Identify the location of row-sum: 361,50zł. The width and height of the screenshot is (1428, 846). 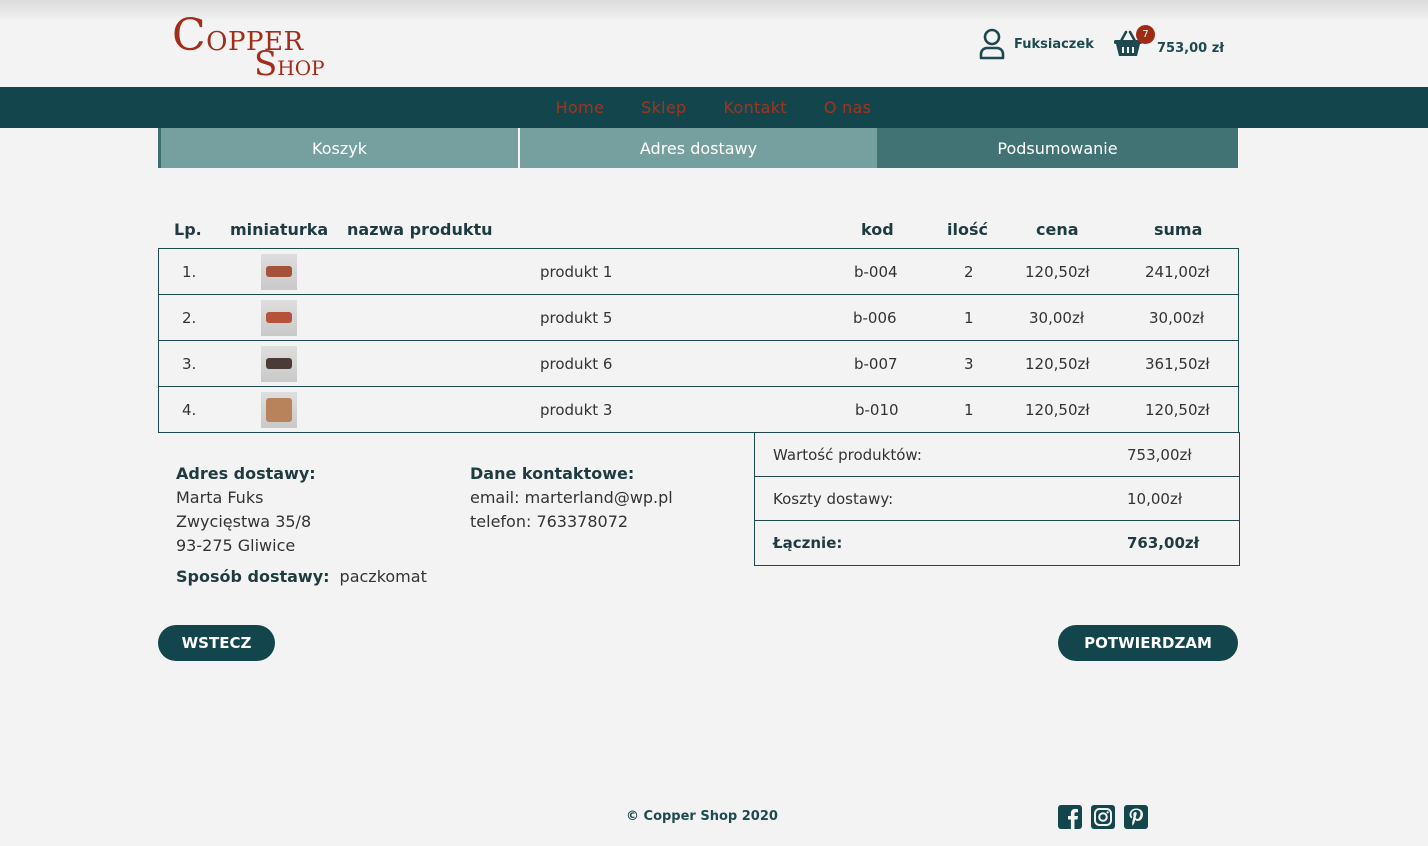
(1177, 364).